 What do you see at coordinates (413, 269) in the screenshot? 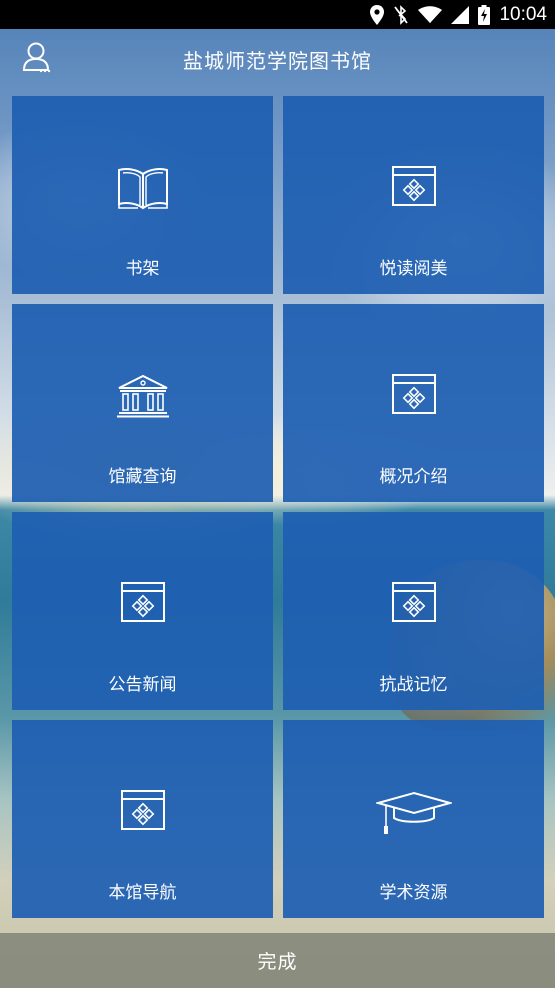
I see `tile-label: 悦读阅美` at bounding box center [413, 269].